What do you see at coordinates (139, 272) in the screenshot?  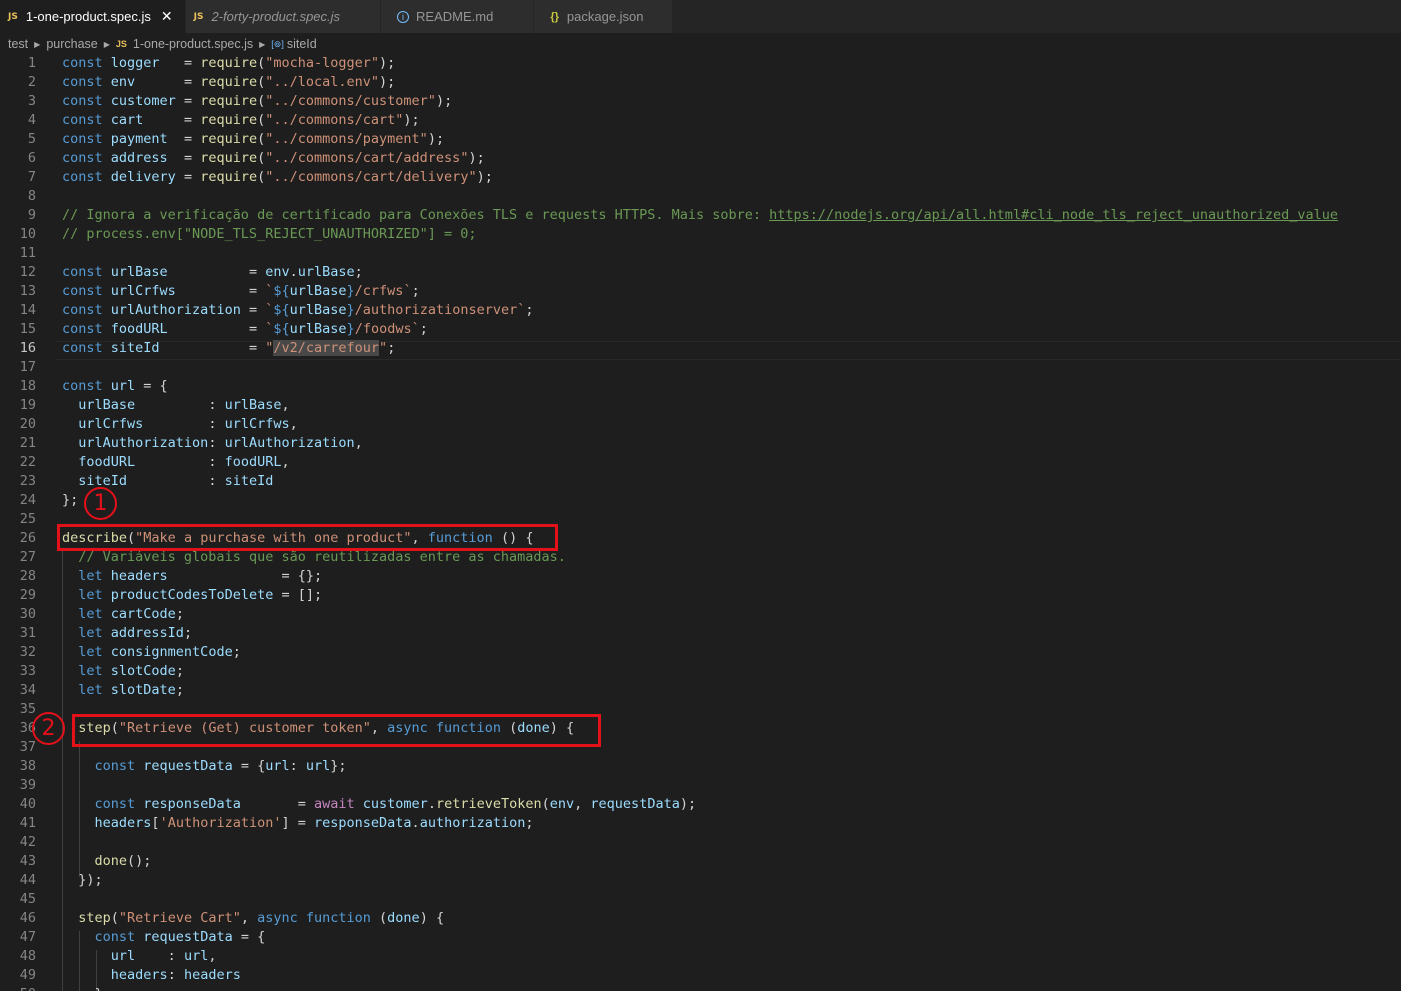 I see `code-token: urlBase` at bounding box center [139, 272].